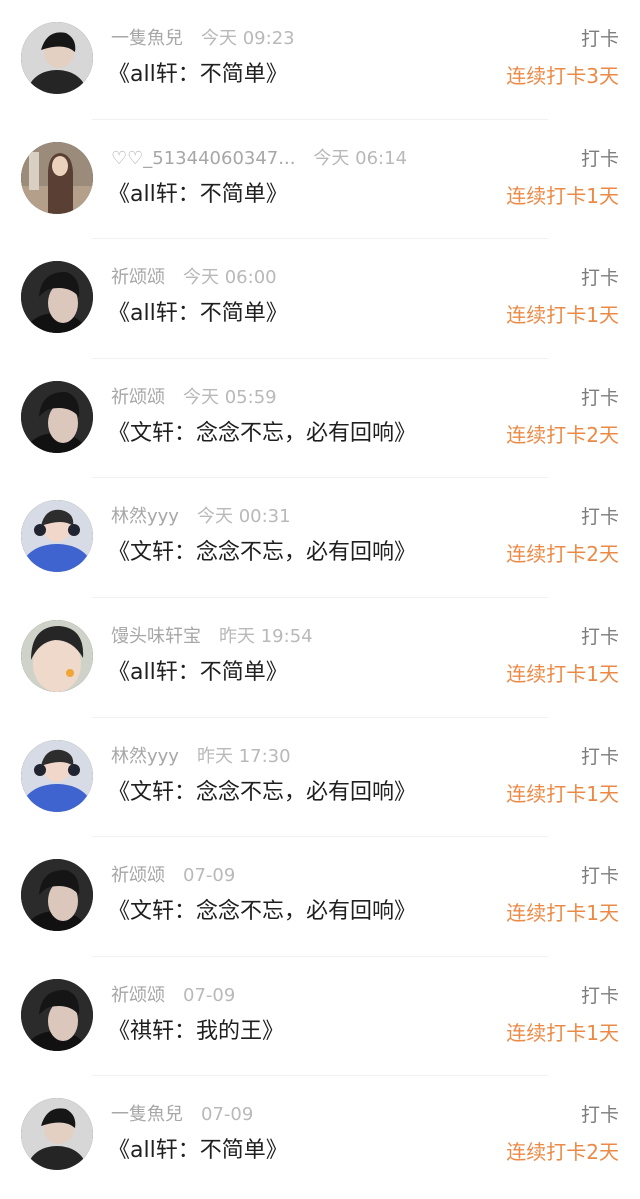  Describe the element at coordinates (320, 299) in the screenshot. I see `checkin-row: 祈颂颂 今天 06:00 《all轩：不简单》 打卡 连续打卡1天` at that location.